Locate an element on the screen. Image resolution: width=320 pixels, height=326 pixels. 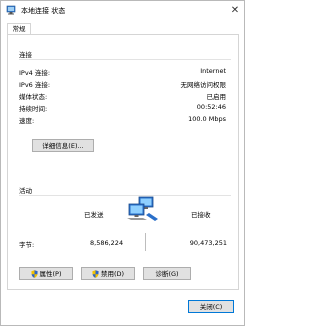
network-activity-icon is located at coordinates (142, 208).